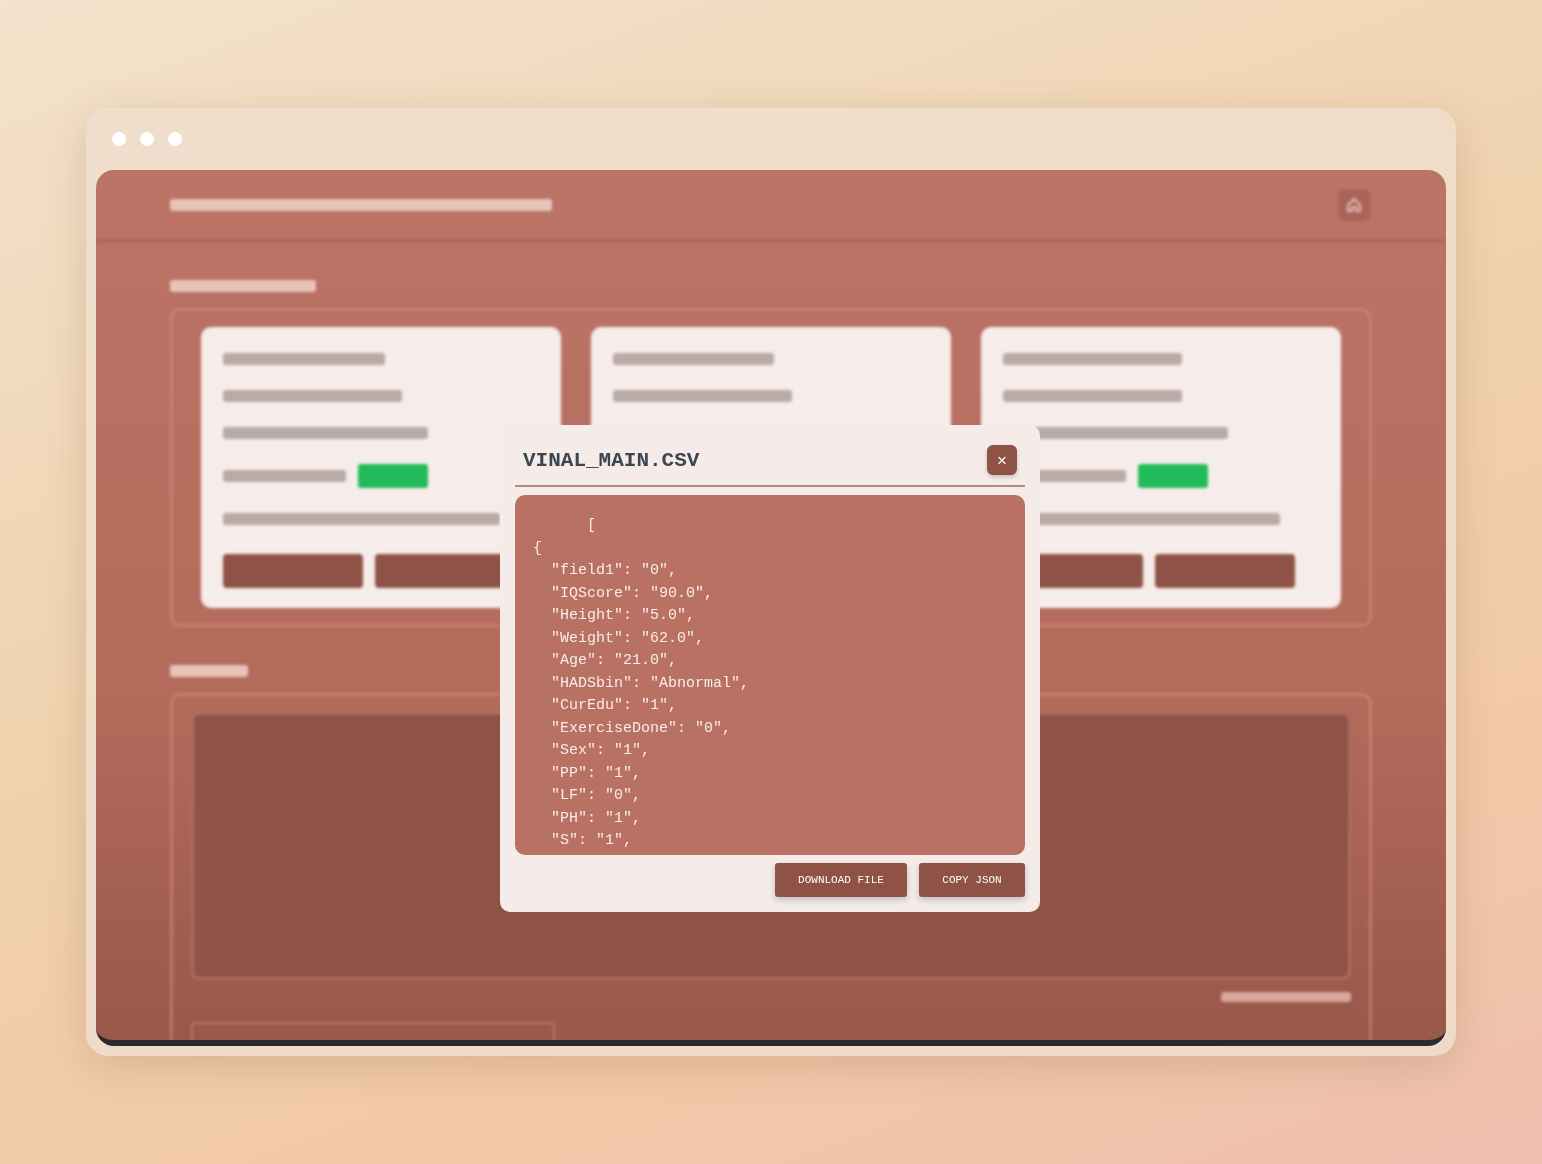  I want to click on json-preview: [ { "field1": "0", "IQScore": "90.0", "Height": "5.0", "Weight": "62.0", "Age": "21.0", "HADSbin": "Abnormal", "CurEdu": "1", "ExerciseDone": "0", "Sex": "1", "PP": "1", "LF": "0", "PH": "1", "S": "1",, so click(770, 675).